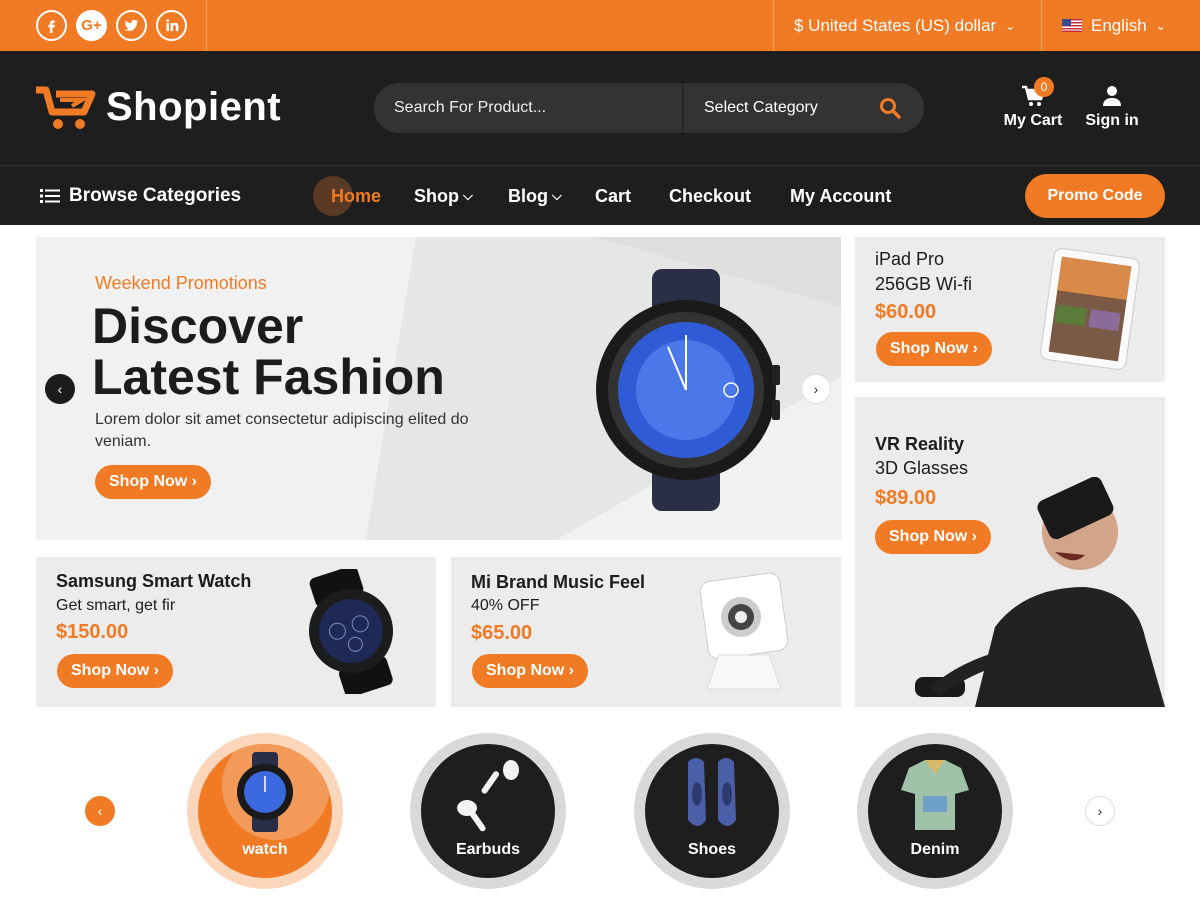 The width and height of the screenshot is (1200, 900). Describe the element at coordinates (1119, 25) in the screenshot. I see `language-label: English` at that location.